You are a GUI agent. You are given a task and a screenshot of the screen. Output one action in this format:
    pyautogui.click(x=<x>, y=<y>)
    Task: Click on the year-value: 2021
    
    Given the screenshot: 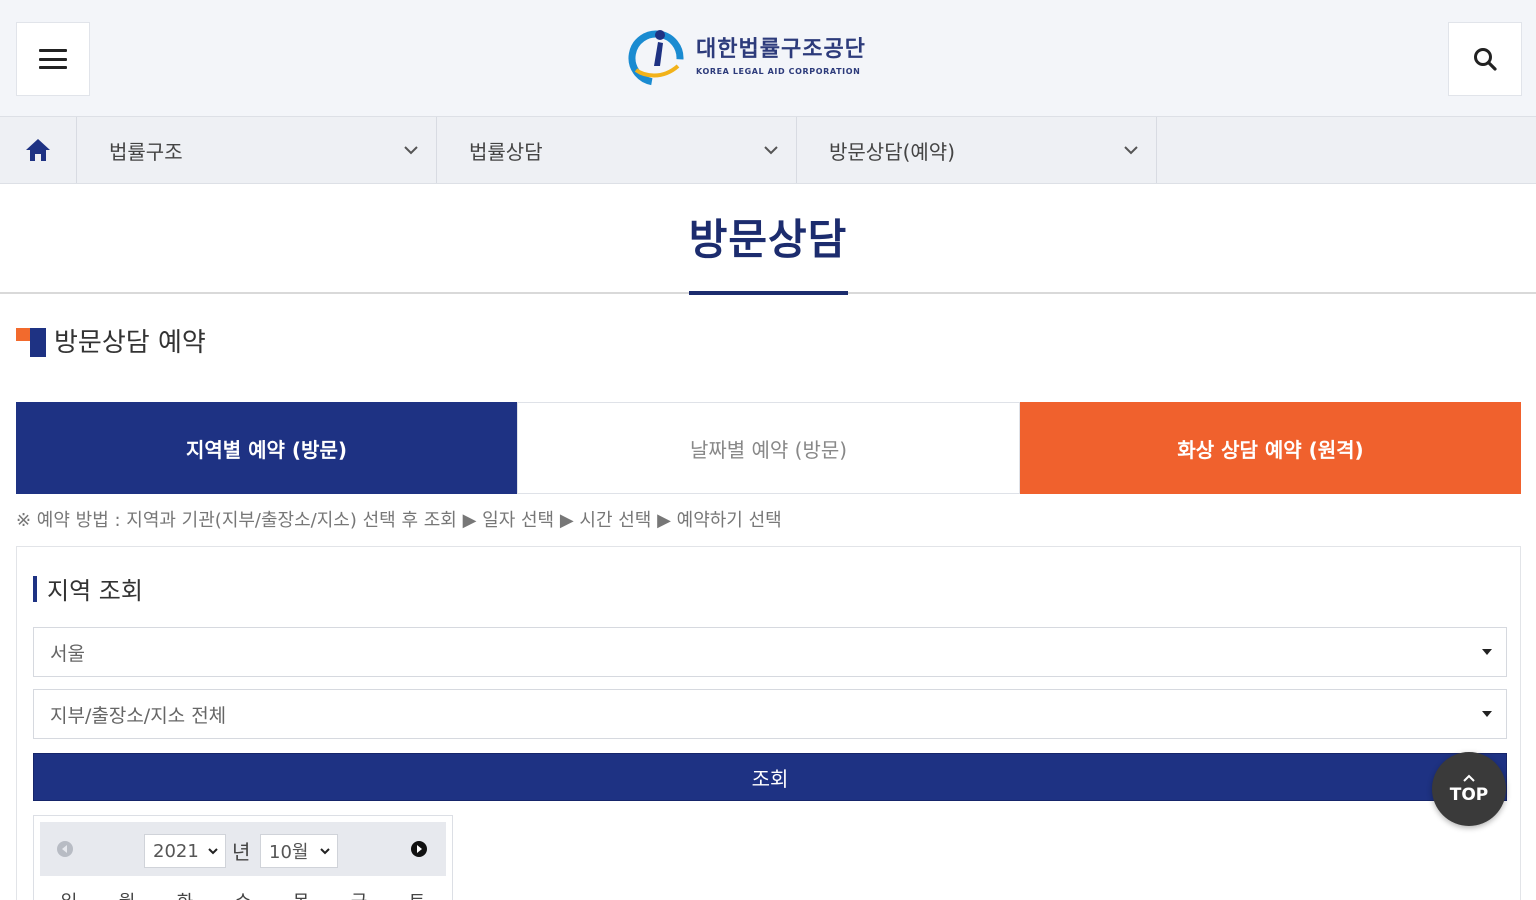 What is the action you would take?
    pyautogui.click(x=176, y=851)
    